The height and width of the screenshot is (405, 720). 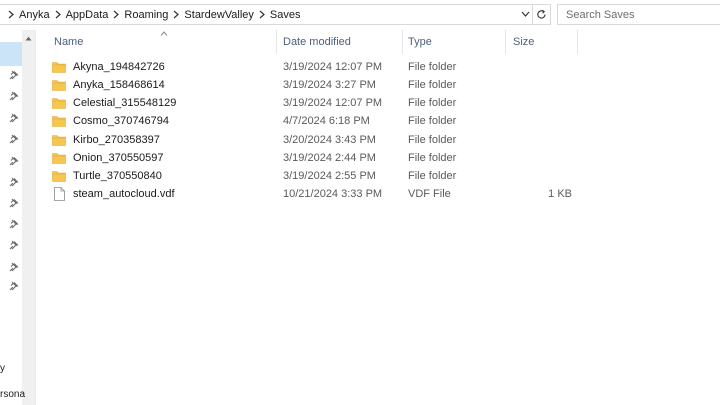 I want to click on file-size: 1 KB, so click(x=560, y=194).